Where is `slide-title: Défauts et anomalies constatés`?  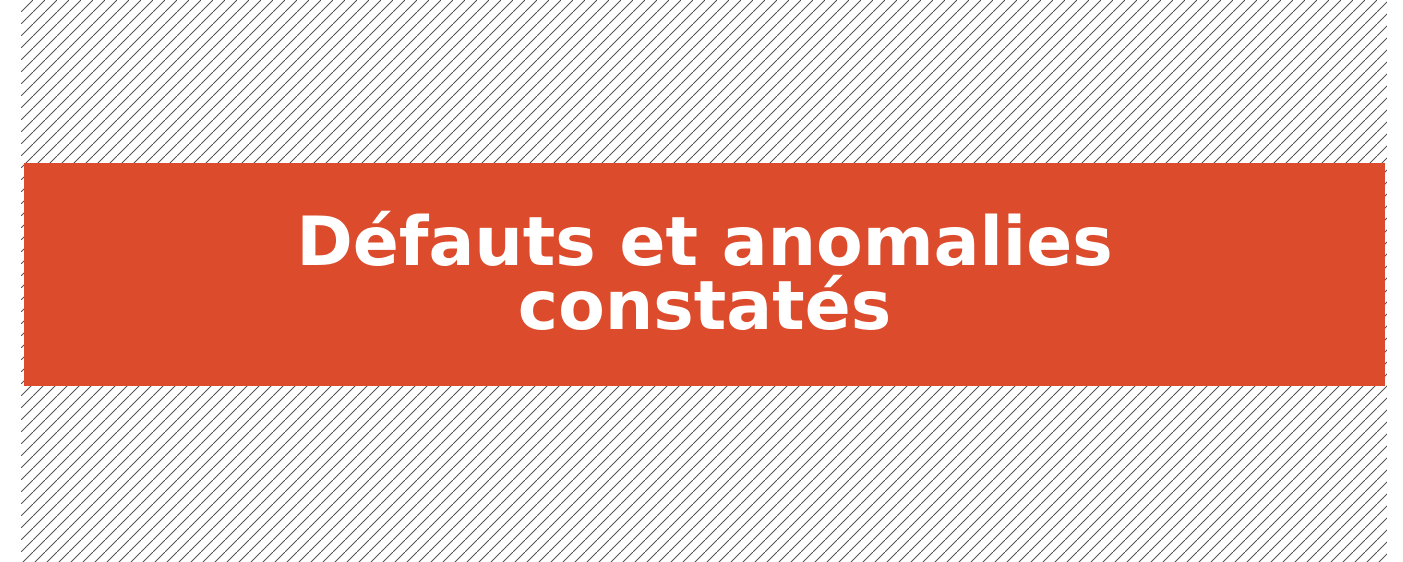 slide-title: Défauts et anomalies constatés is located at coordinates (704, 274).